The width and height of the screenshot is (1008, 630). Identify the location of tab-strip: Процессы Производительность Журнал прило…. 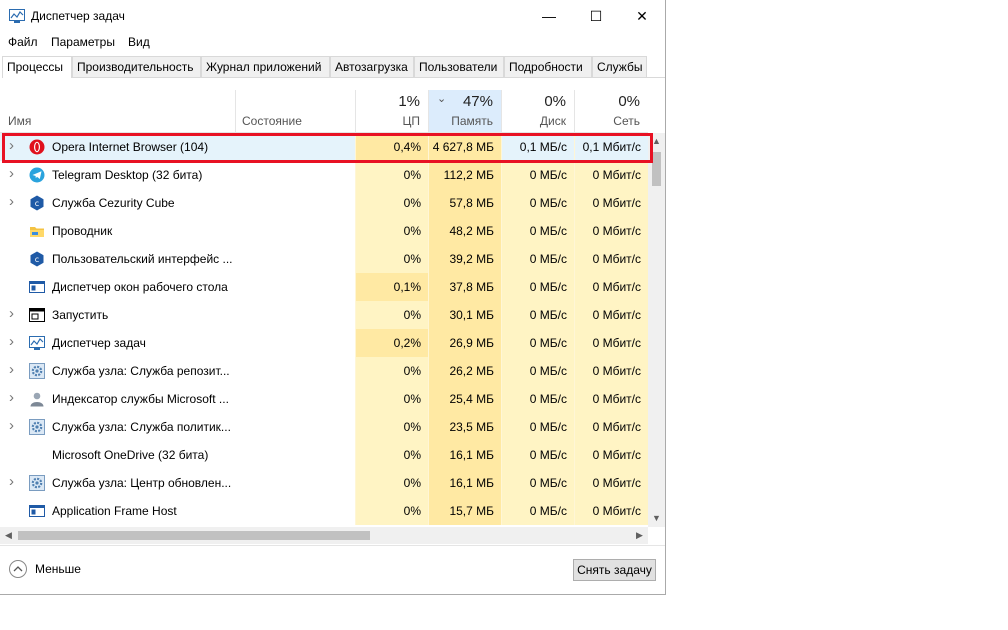
(333, 67).